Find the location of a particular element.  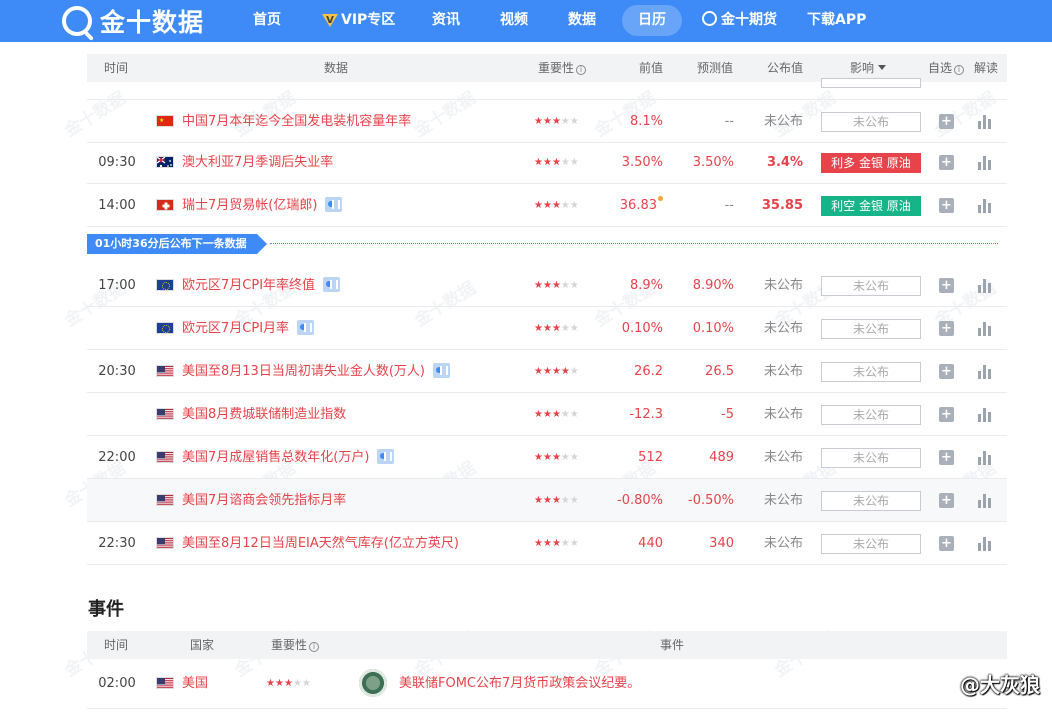

top-nav: 金十数据 首页 V VIP专区 资讯 视频 数据 日历 金十期货 下载APP is located at coordinates (526, 21).